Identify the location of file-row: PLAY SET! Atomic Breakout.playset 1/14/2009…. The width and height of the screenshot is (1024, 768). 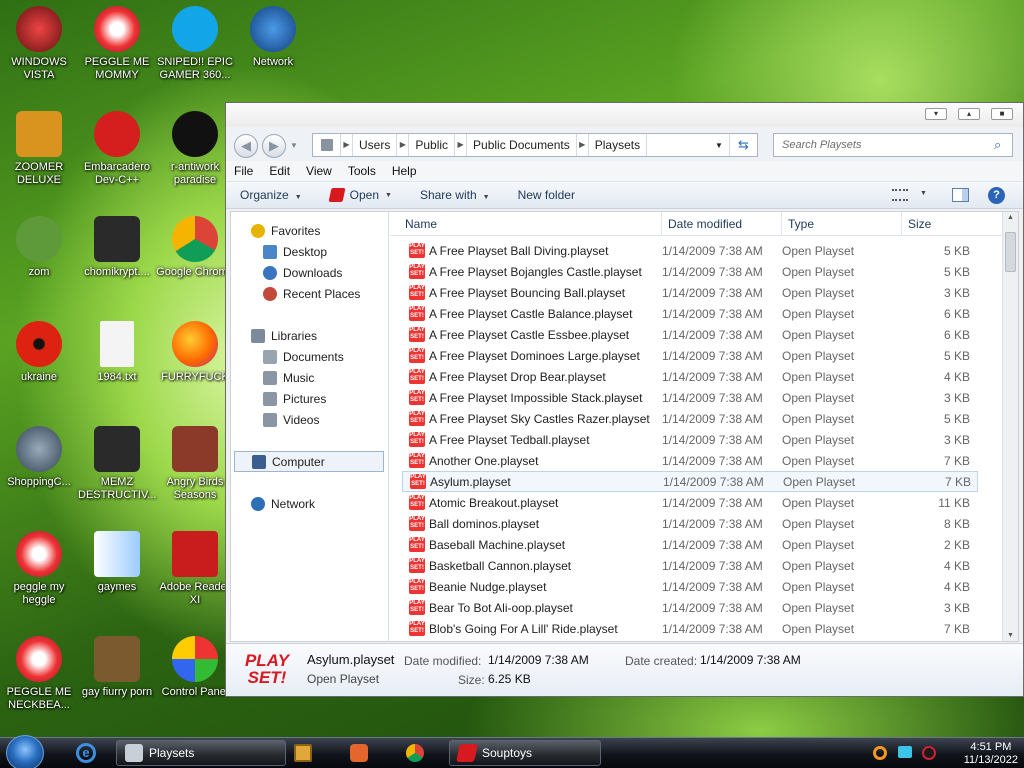
(696, 502).